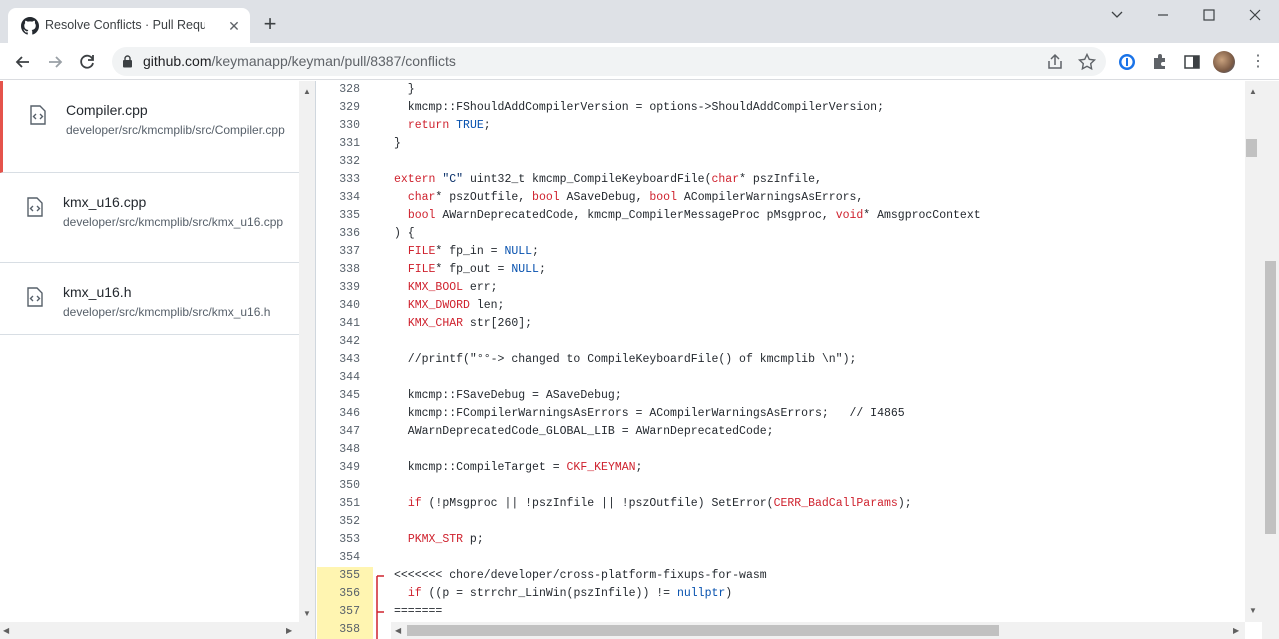  What do you see at coordinates (781, 558) in the screenshot?
I see `code-line: 354` at bounding box center [781, 558].